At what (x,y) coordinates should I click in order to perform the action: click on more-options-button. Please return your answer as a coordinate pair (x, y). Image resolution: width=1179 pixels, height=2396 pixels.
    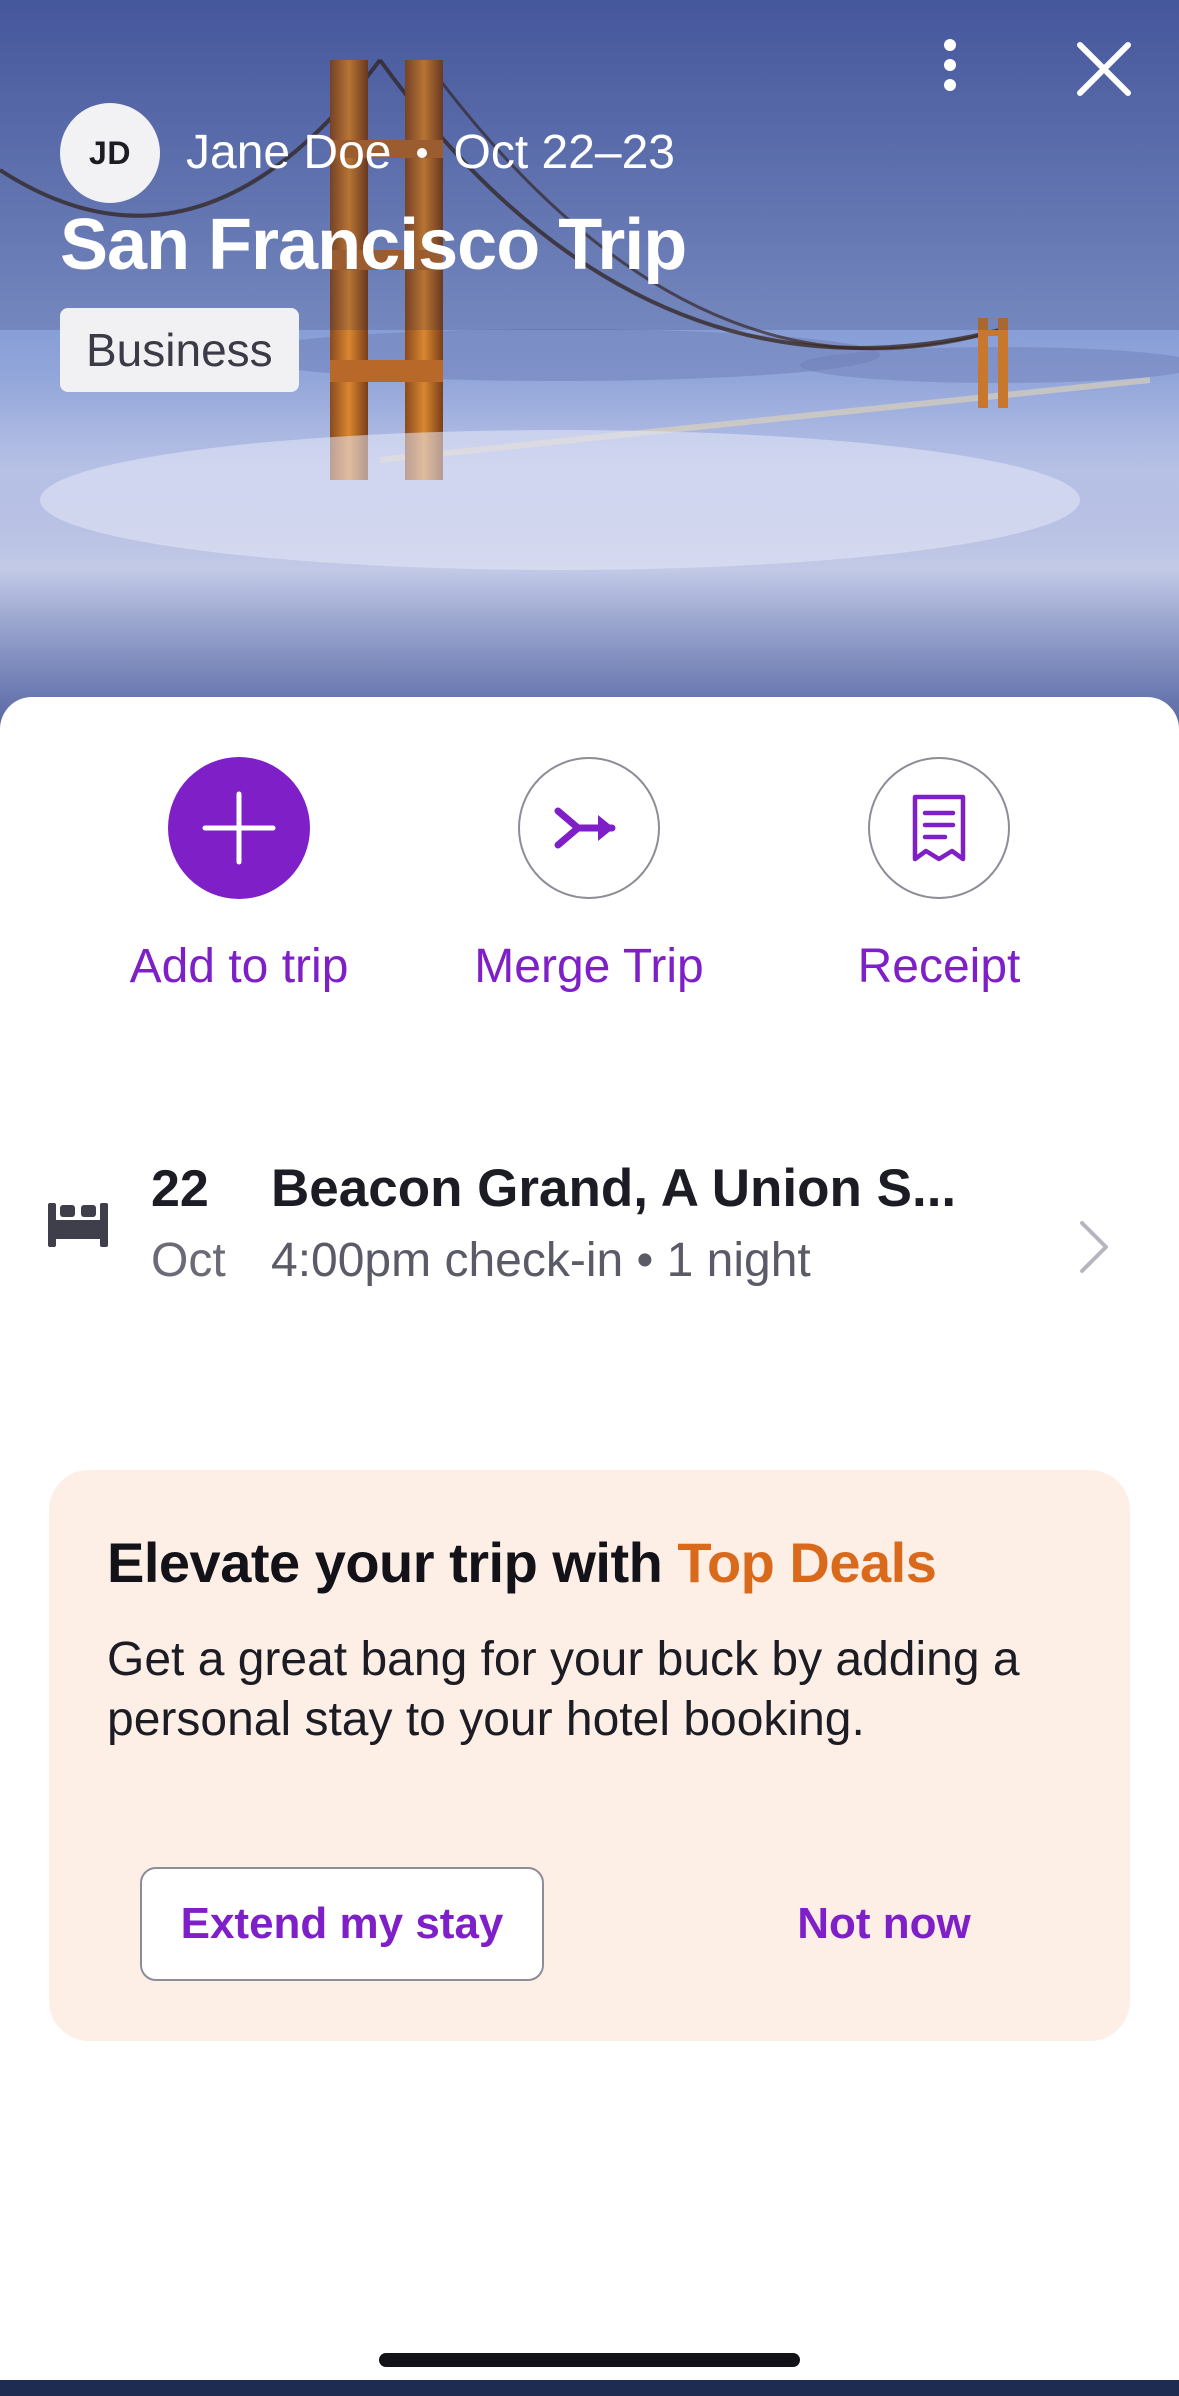
    Looking at the image, I should click on (950, 65).